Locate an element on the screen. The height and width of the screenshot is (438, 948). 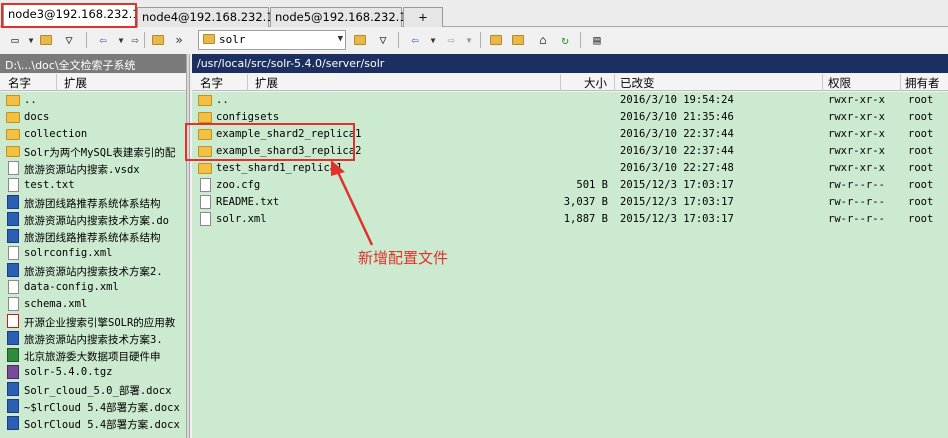
annotation-label: 新增配置文件 is located at coordinates (403, 258).